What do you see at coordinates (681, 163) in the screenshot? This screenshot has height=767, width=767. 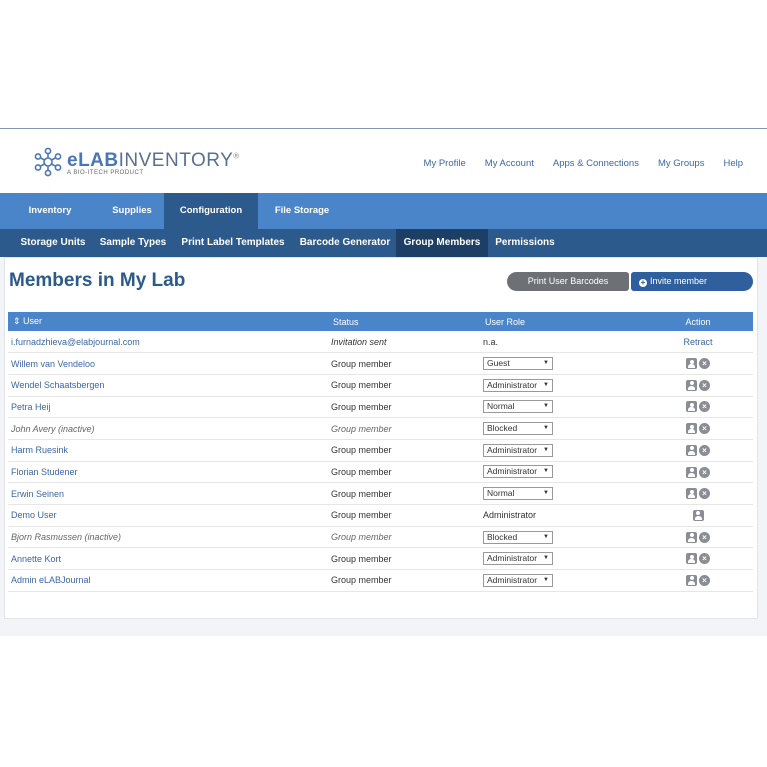 I see `link-my-groups: My Groups` at bounding box center [681, 163].